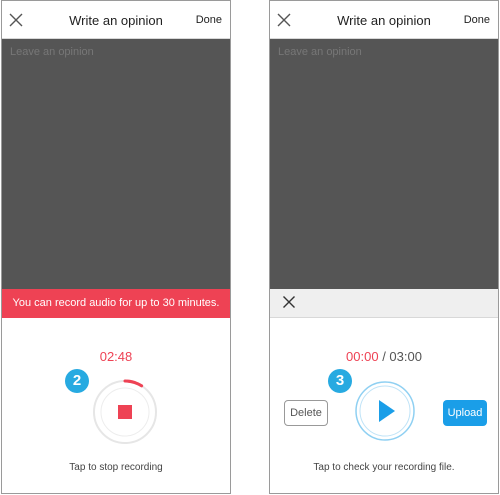 The width and height of the screenshot is (500, 495). I want to click on recording-timer: 02:48, so click(116, 356).